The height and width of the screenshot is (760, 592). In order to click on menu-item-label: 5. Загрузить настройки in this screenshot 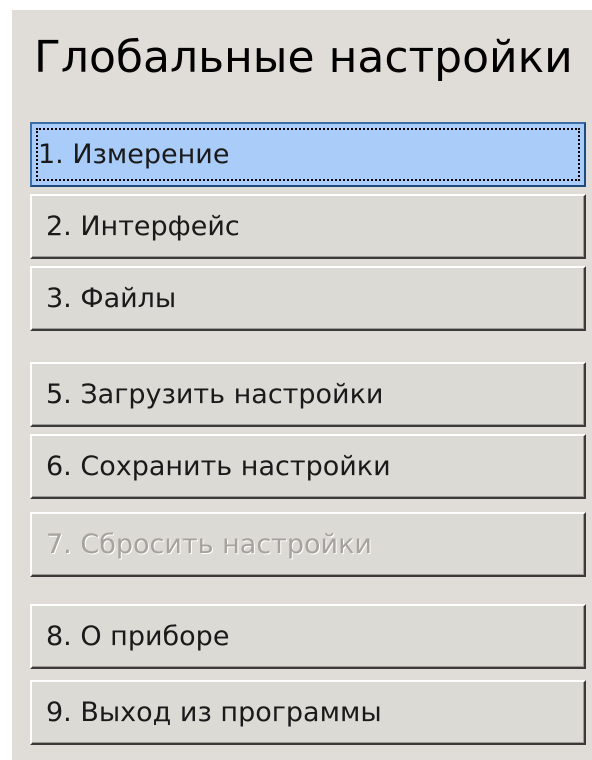, I will do `click(215, 394)`.